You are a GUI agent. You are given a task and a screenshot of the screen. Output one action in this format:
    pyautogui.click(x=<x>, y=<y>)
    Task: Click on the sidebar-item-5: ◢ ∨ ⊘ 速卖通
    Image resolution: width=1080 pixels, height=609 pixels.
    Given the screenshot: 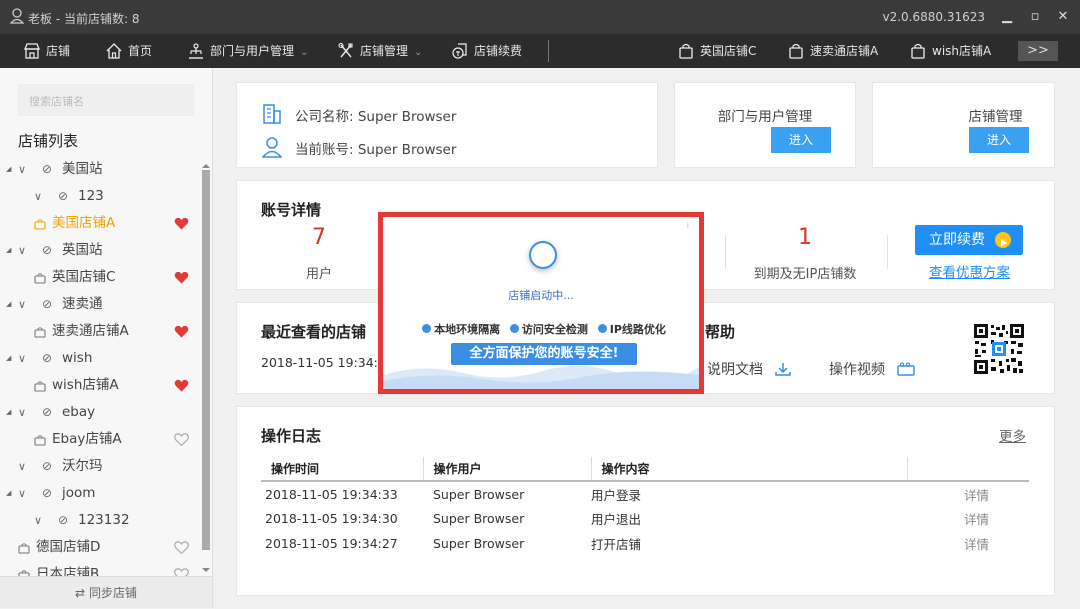 What is the action you would take?
    pyautogui.click(x=100, y=304)
    